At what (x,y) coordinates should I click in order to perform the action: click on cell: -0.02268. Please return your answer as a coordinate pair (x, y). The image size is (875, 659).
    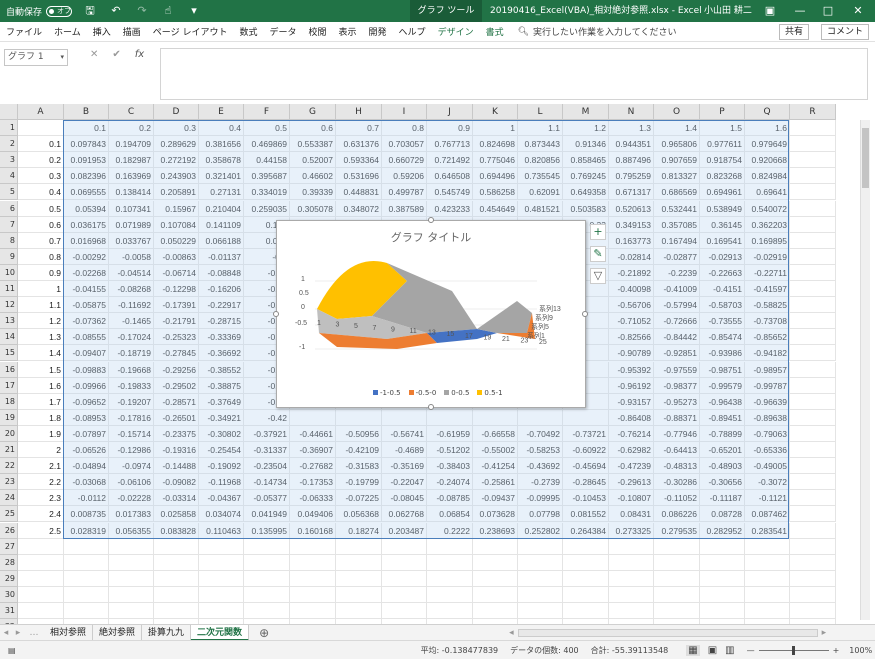
    Looking at the image, I should click on (86, 272).